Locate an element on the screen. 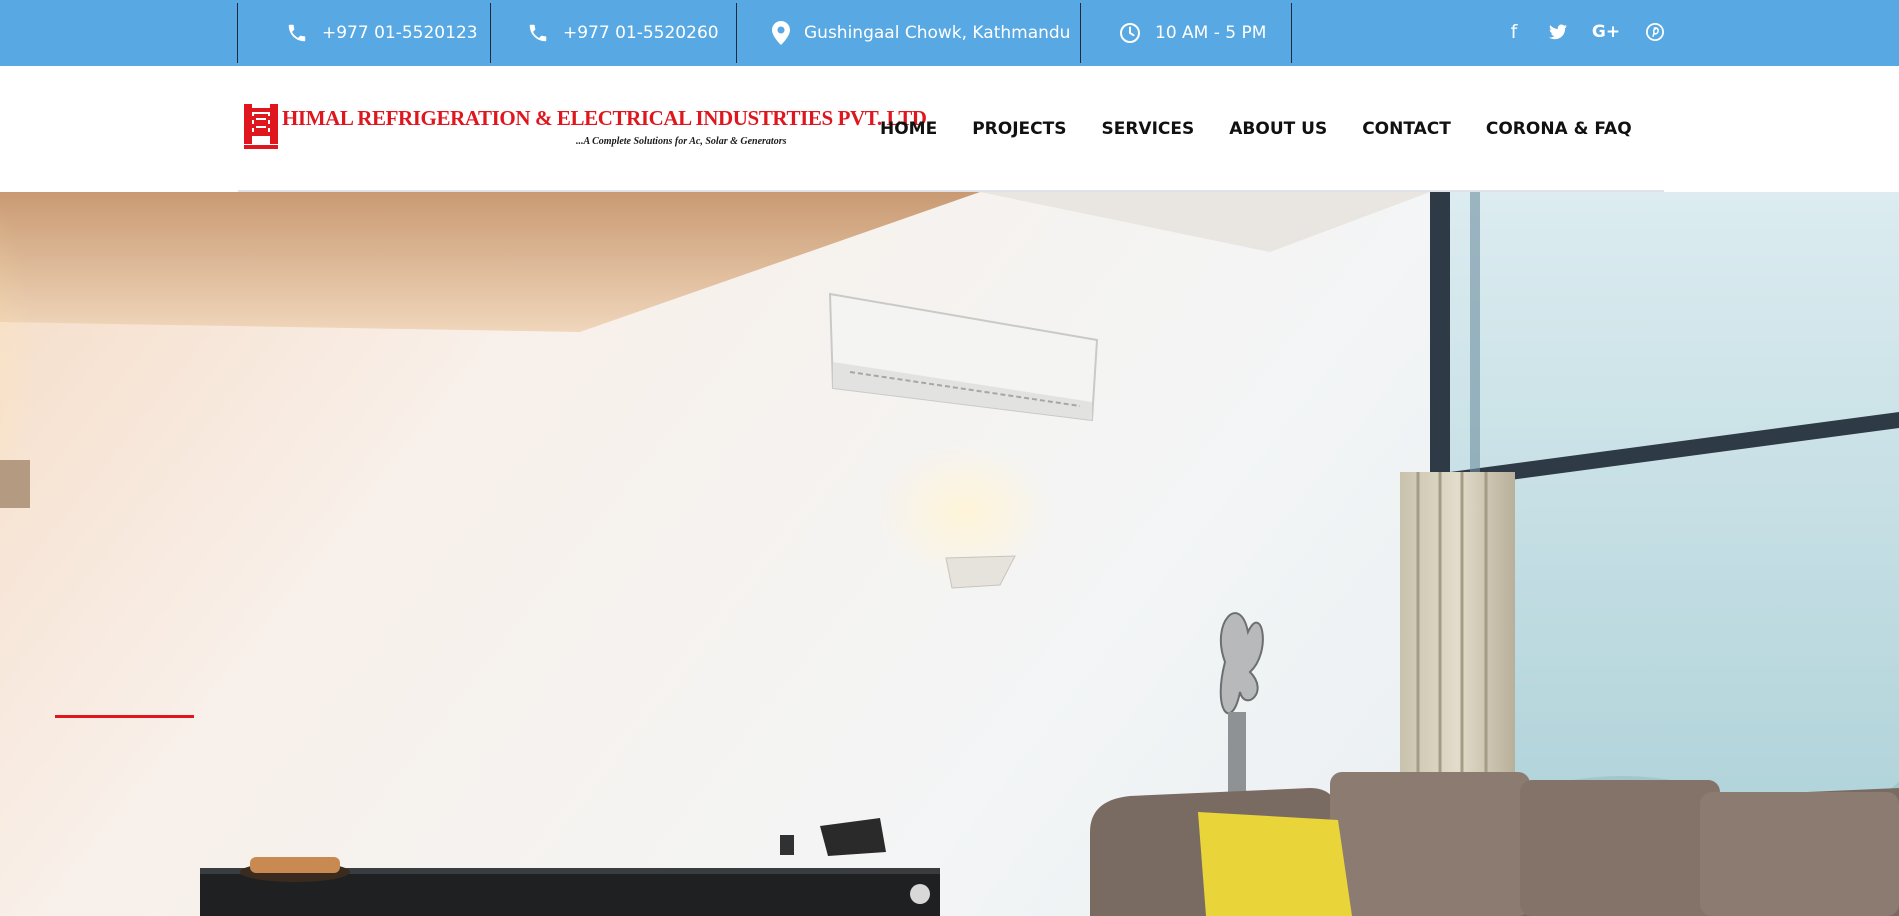  phone-1: +977 01-5520123 is located at coordinates (382, 33).